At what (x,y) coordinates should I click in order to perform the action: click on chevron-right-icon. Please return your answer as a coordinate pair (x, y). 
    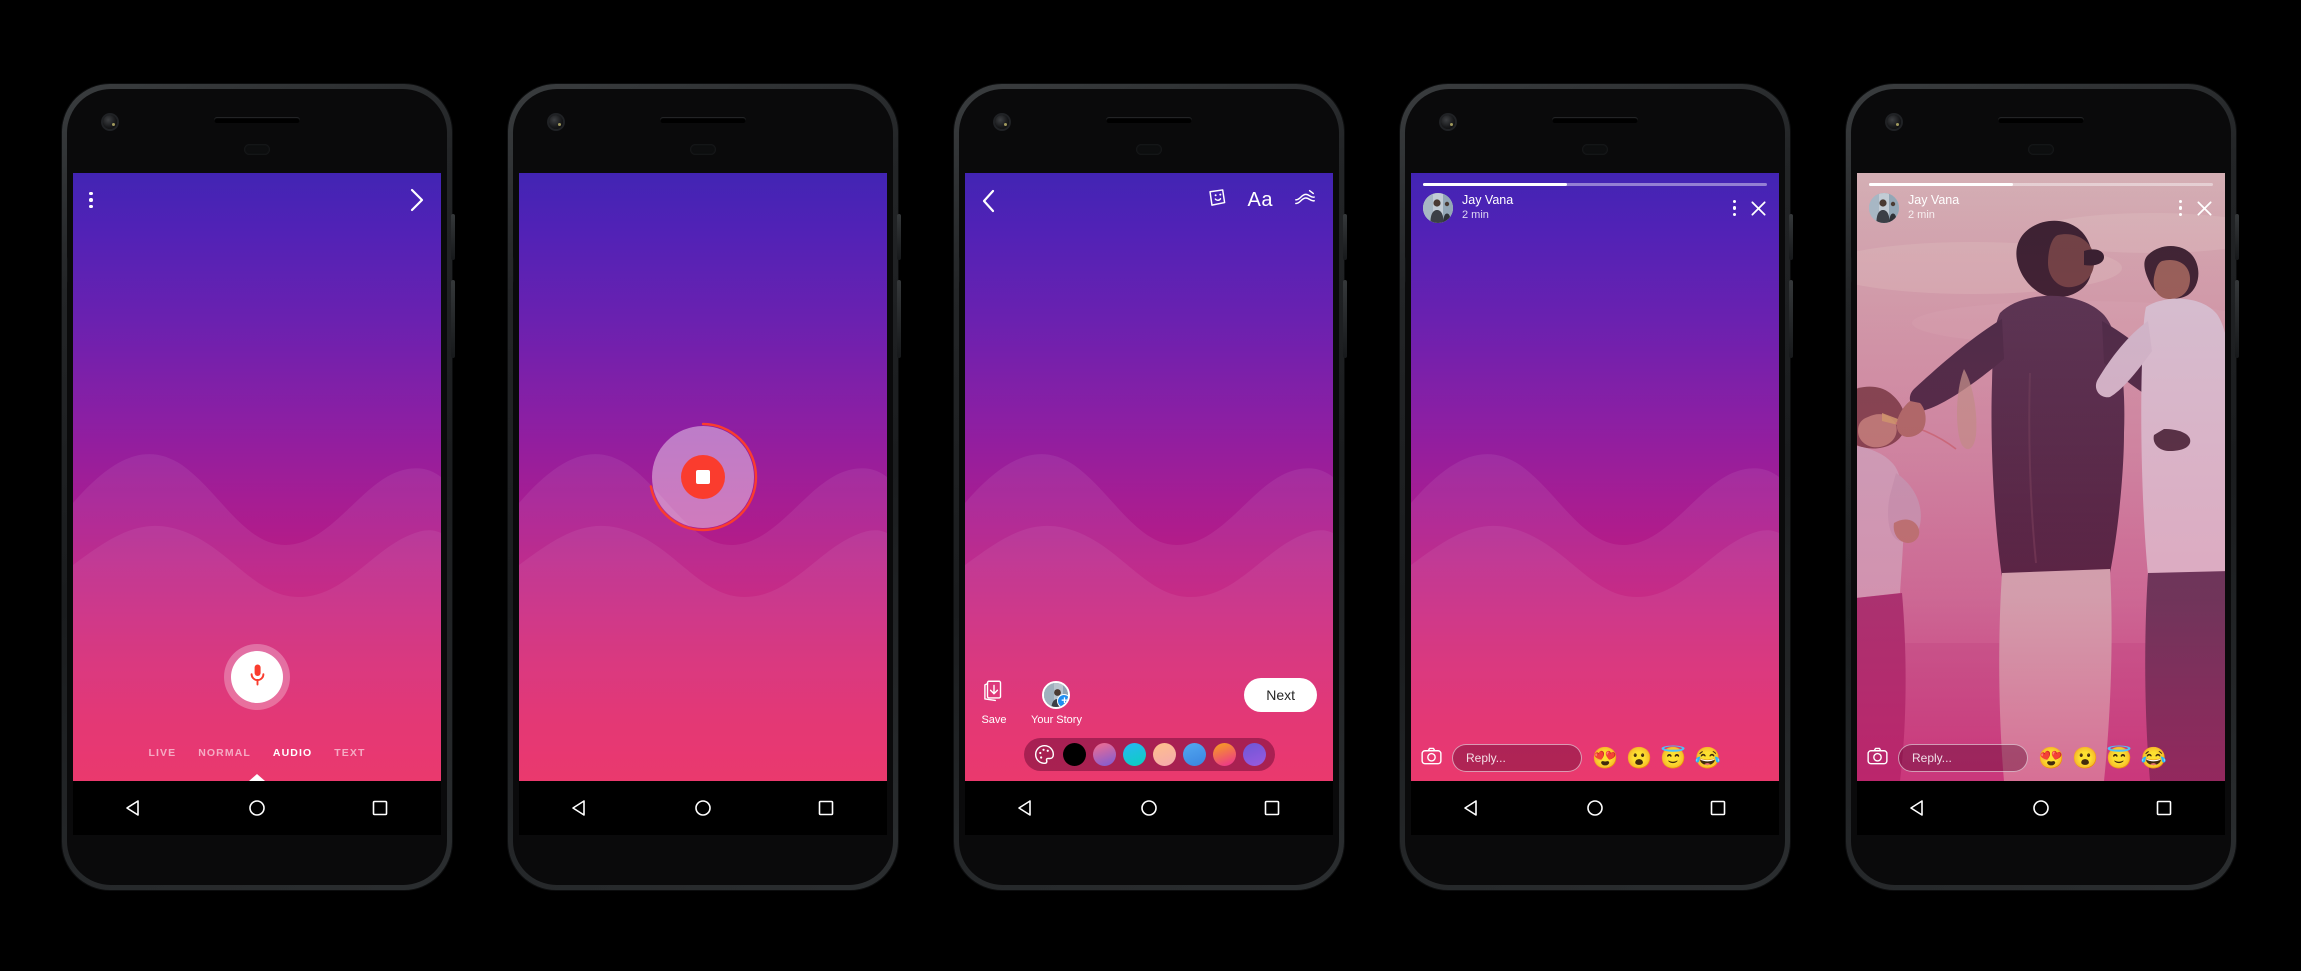
    Looking at the image, I should click on (417, 200).